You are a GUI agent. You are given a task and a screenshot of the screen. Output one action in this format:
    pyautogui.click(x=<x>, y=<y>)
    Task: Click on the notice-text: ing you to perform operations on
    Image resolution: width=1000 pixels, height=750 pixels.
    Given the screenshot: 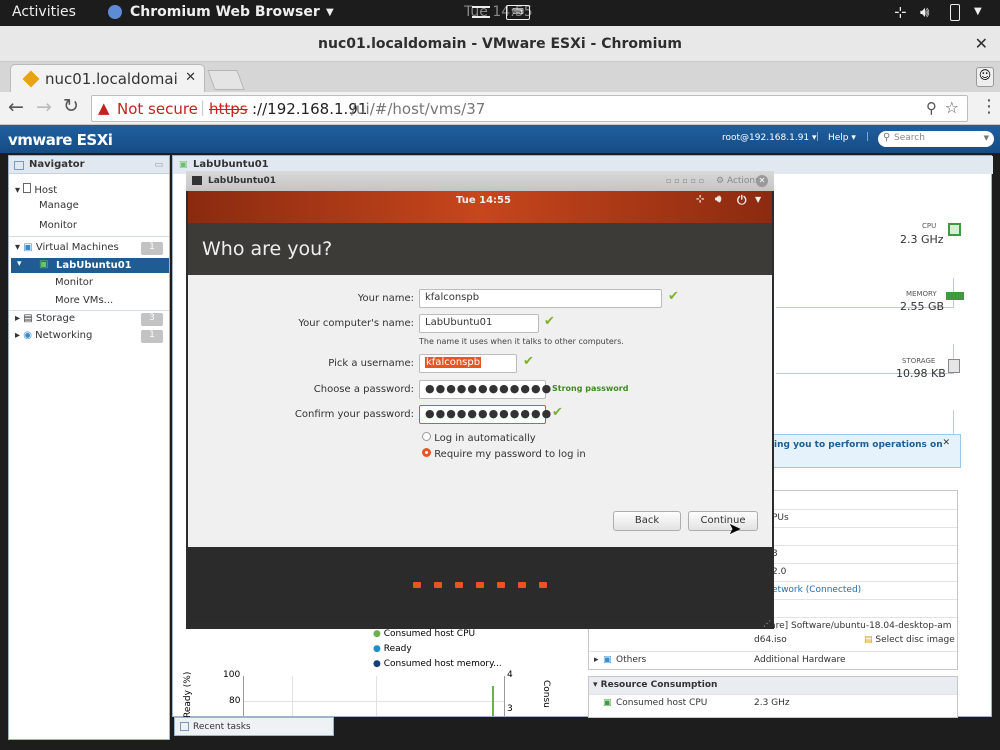 What is the action you would take?
    pyautogui.click(x=858, y=445)
    